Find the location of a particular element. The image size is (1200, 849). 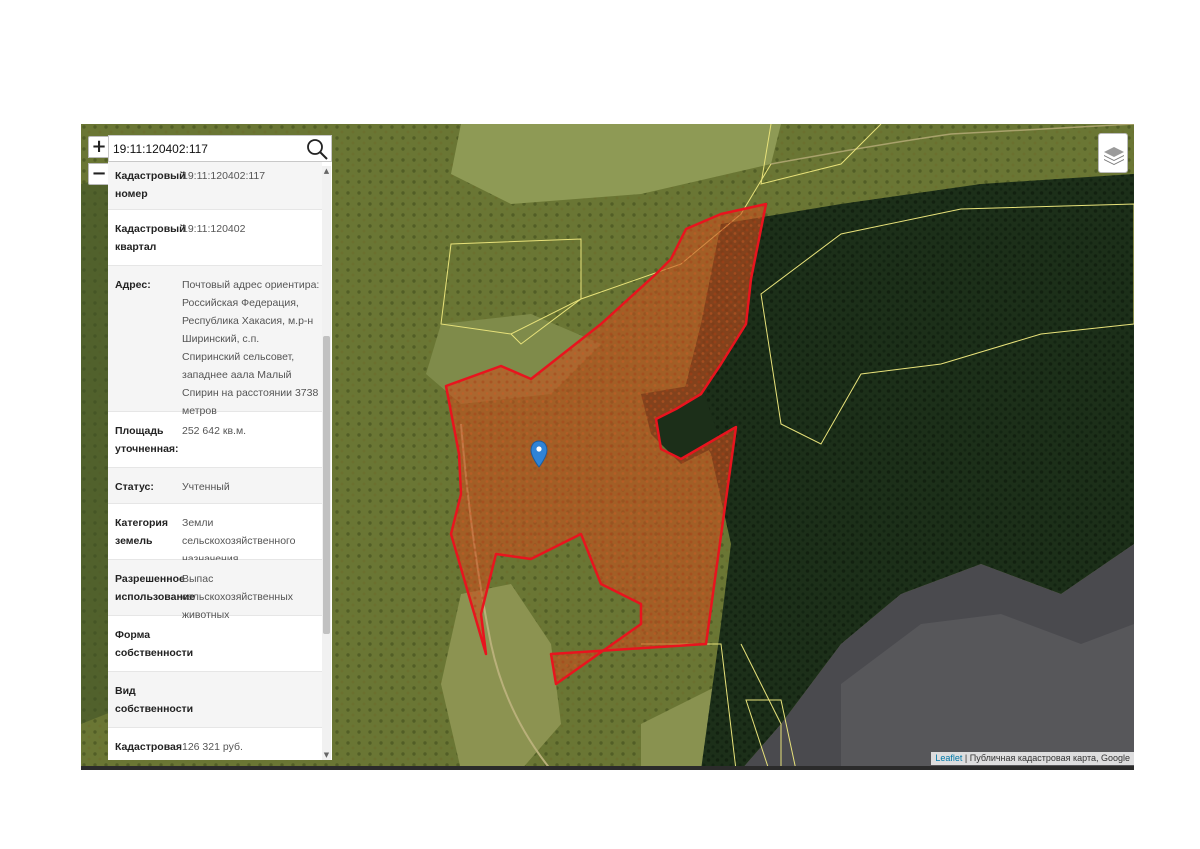

info-value: 252 642 кв.м. is located at coordinates (214, 431).